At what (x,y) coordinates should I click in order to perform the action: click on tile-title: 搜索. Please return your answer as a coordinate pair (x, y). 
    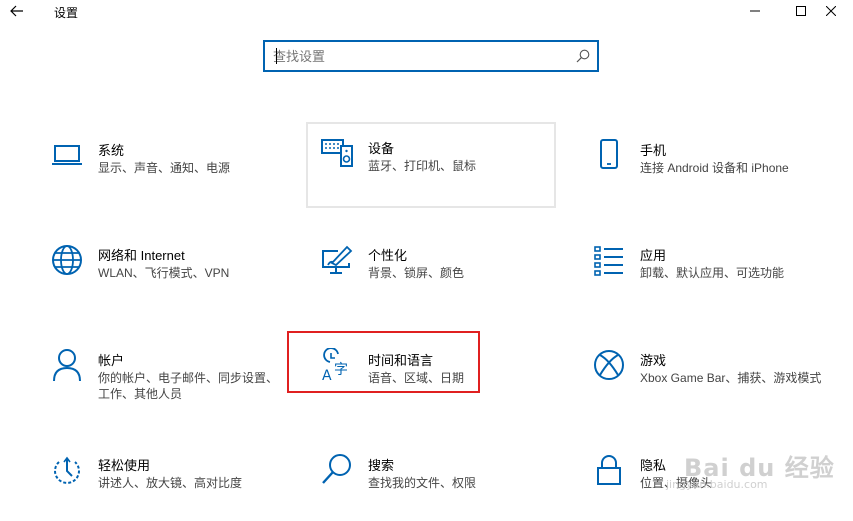
    Looking at the image, I should click on (381, 465).